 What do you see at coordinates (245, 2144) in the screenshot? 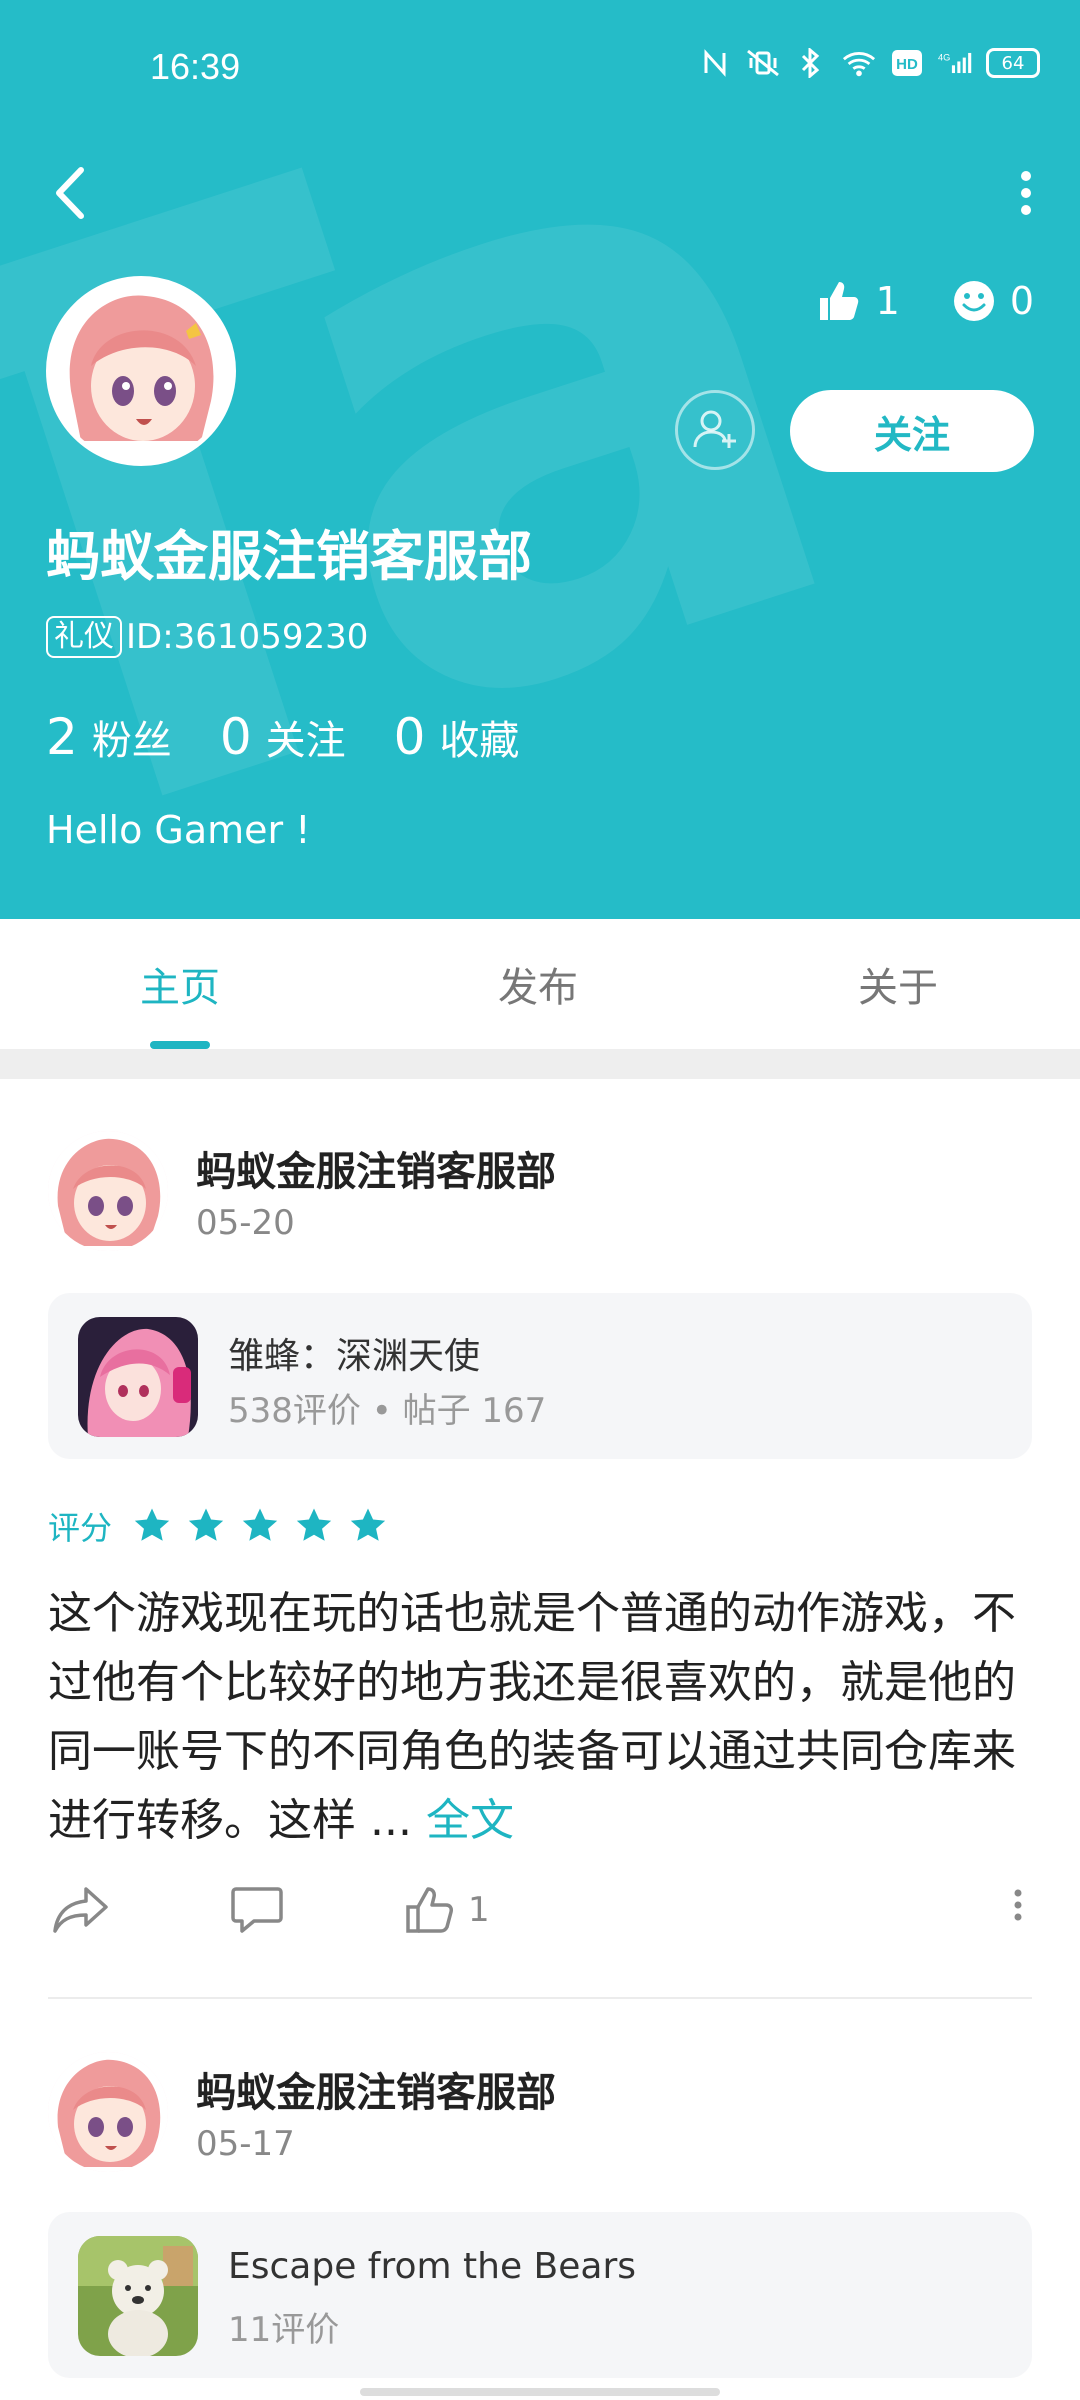
I see `post-date: 05-17` at bounding box center [245, 2144].